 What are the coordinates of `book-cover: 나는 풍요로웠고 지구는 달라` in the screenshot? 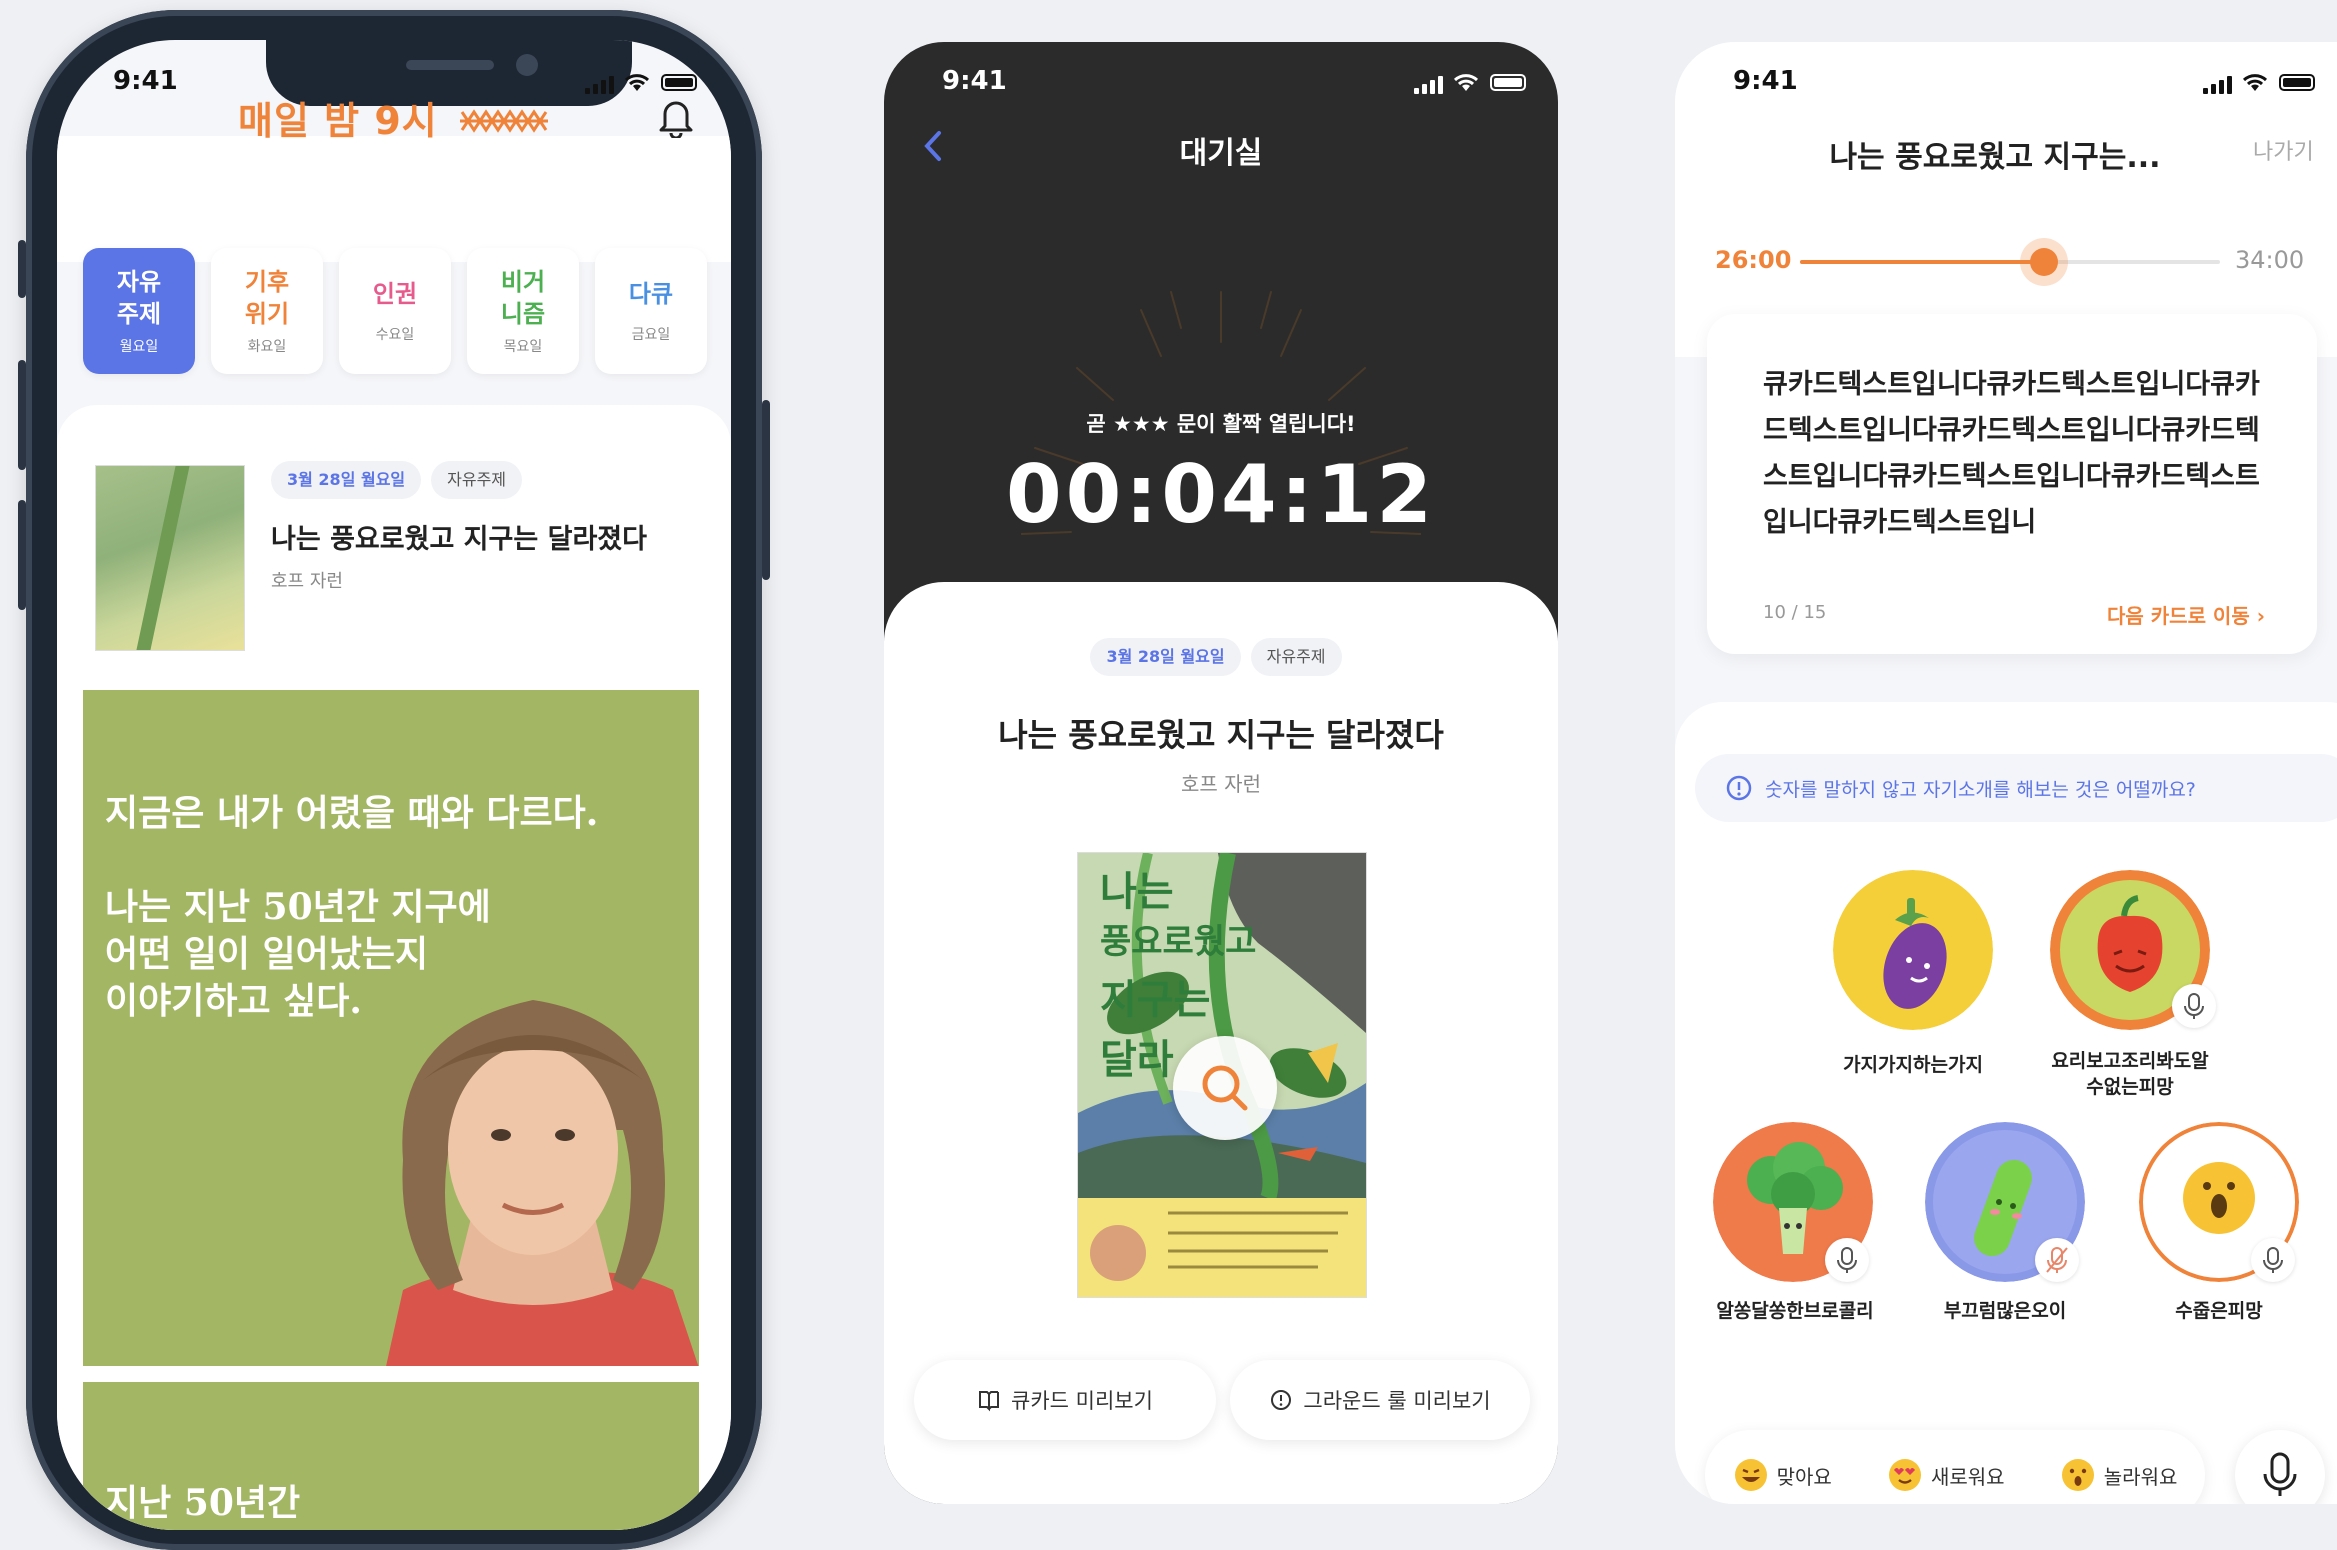 It's located at (1222, 1075).